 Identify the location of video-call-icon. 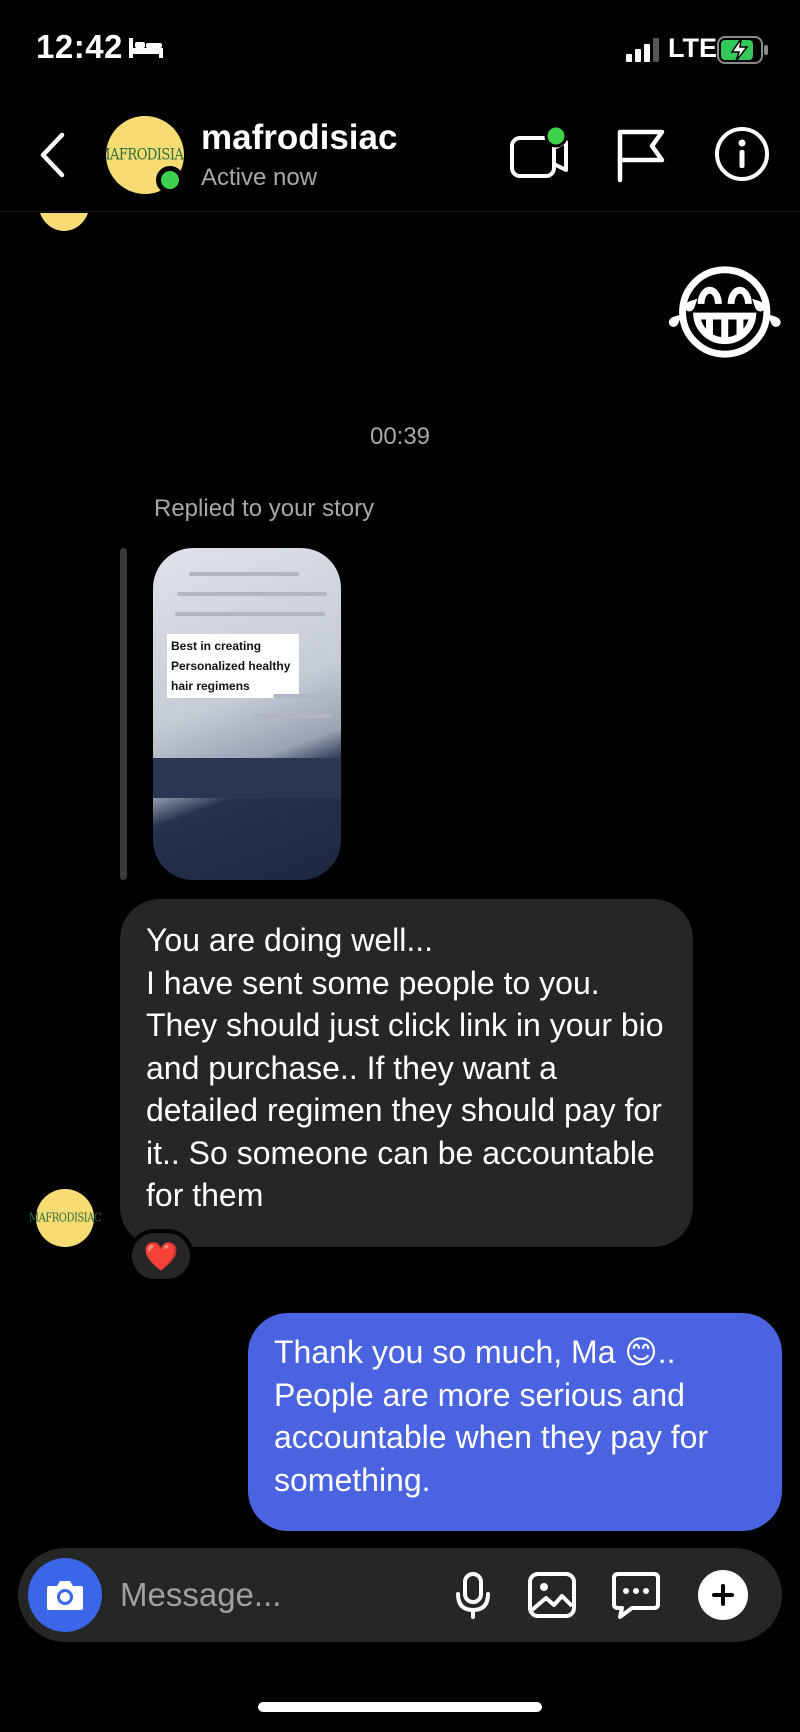
(539, 154).